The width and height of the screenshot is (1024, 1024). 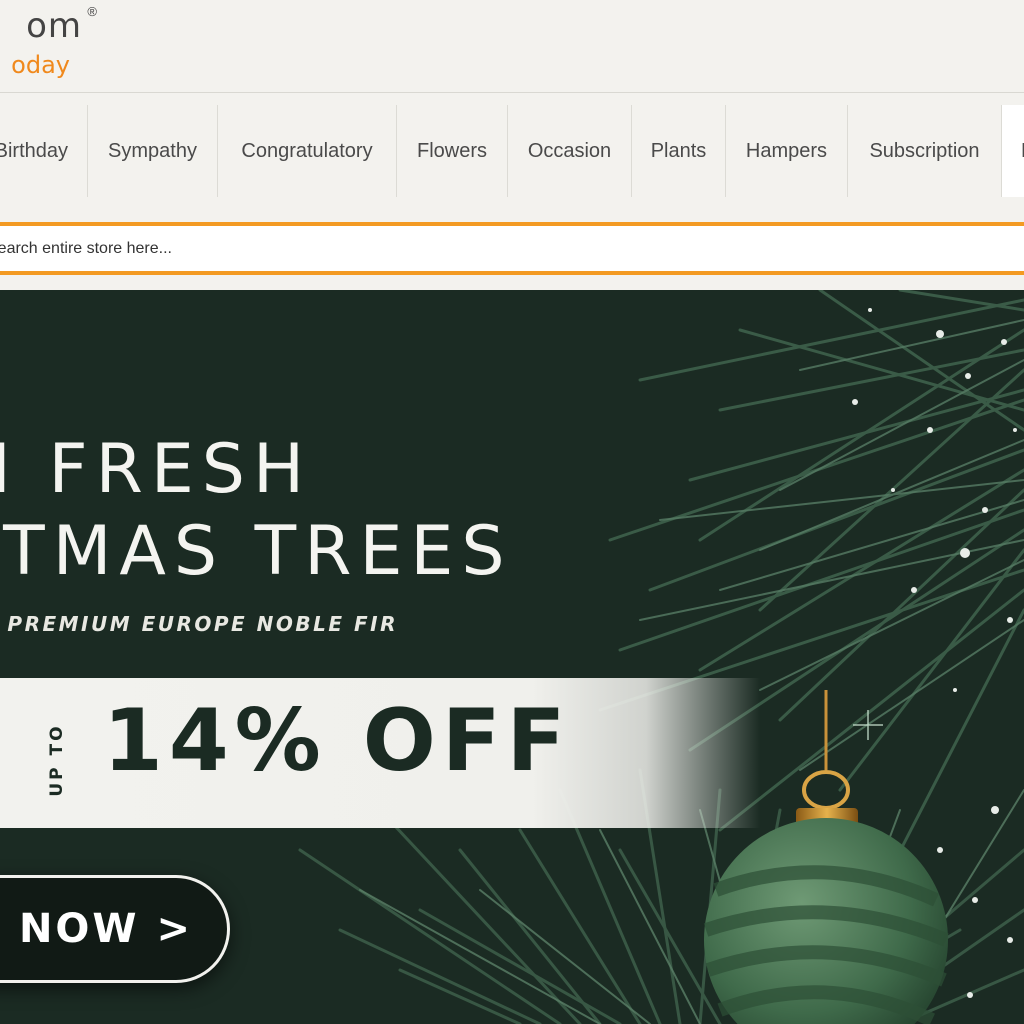 I want to click on nav-item-birthday: Birthday, so click(x=44, y=151).